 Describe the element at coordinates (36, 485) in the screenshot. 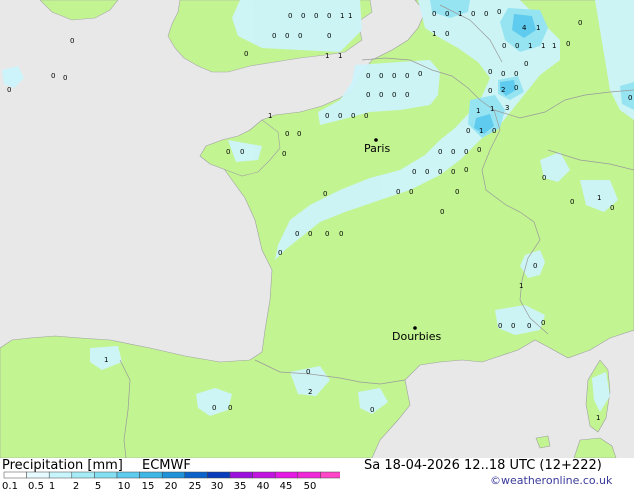

I see `legend-tick: 0.5` at that location.